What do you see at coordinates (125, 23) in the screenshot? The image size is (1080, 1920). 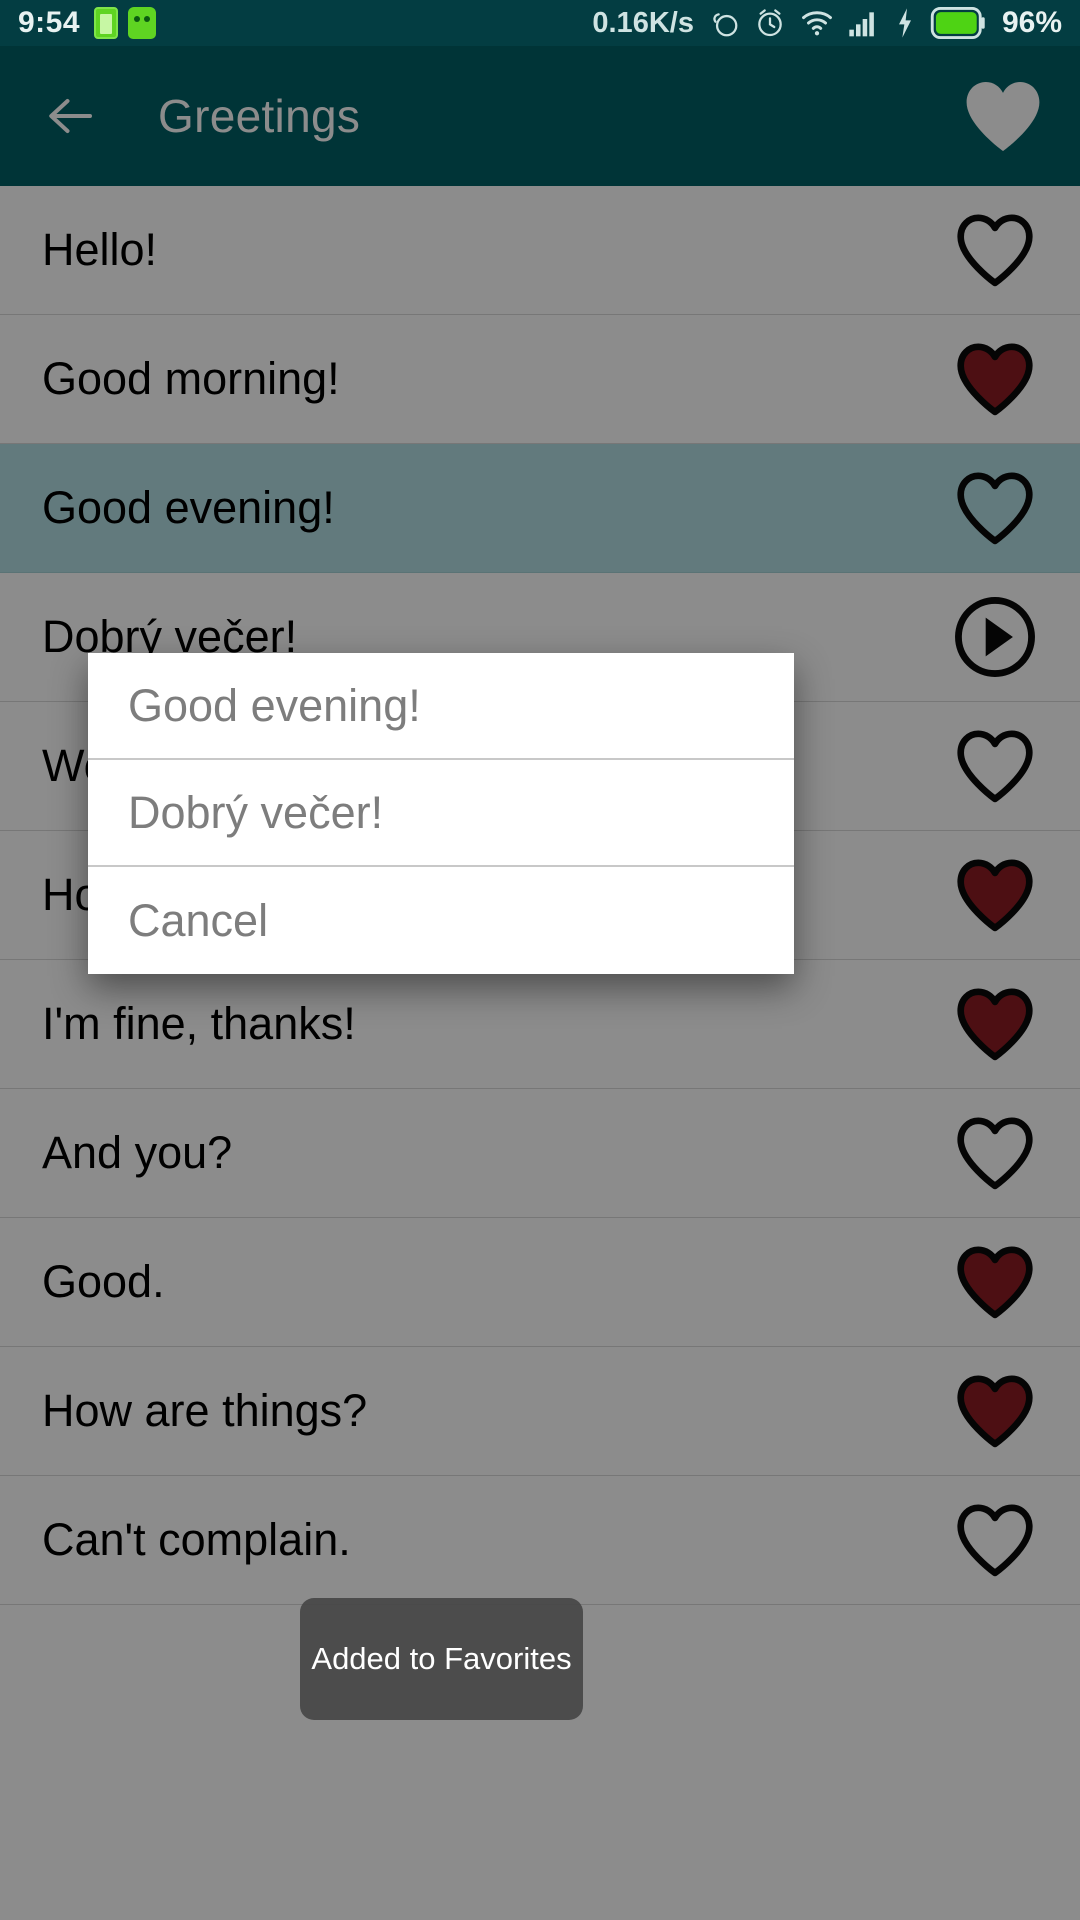 I see `status-left-icons` at bounding box center [125, 23].